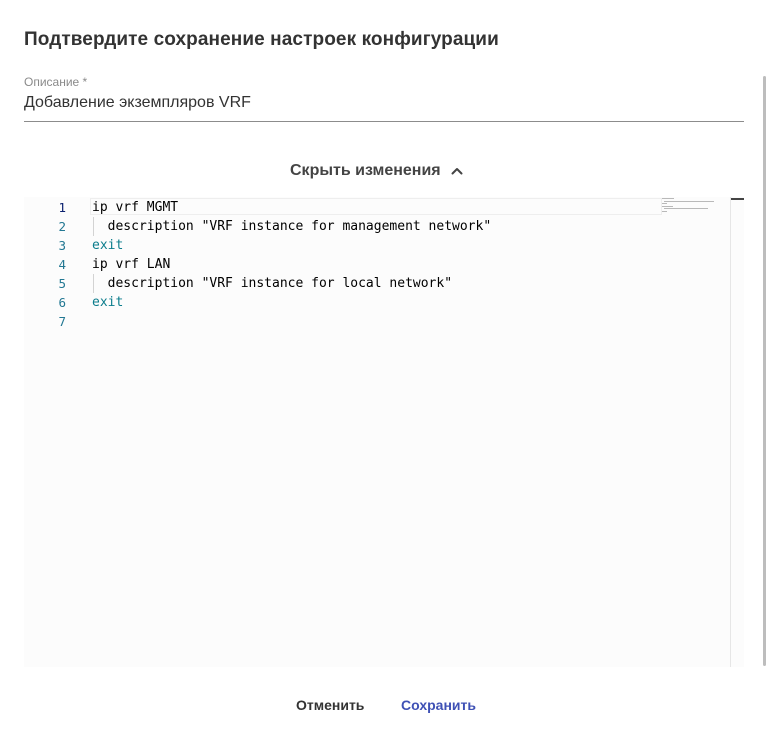 The height and width of the screenshot is (736, 767). I want to click on line-number: 3, so click(62, 245).